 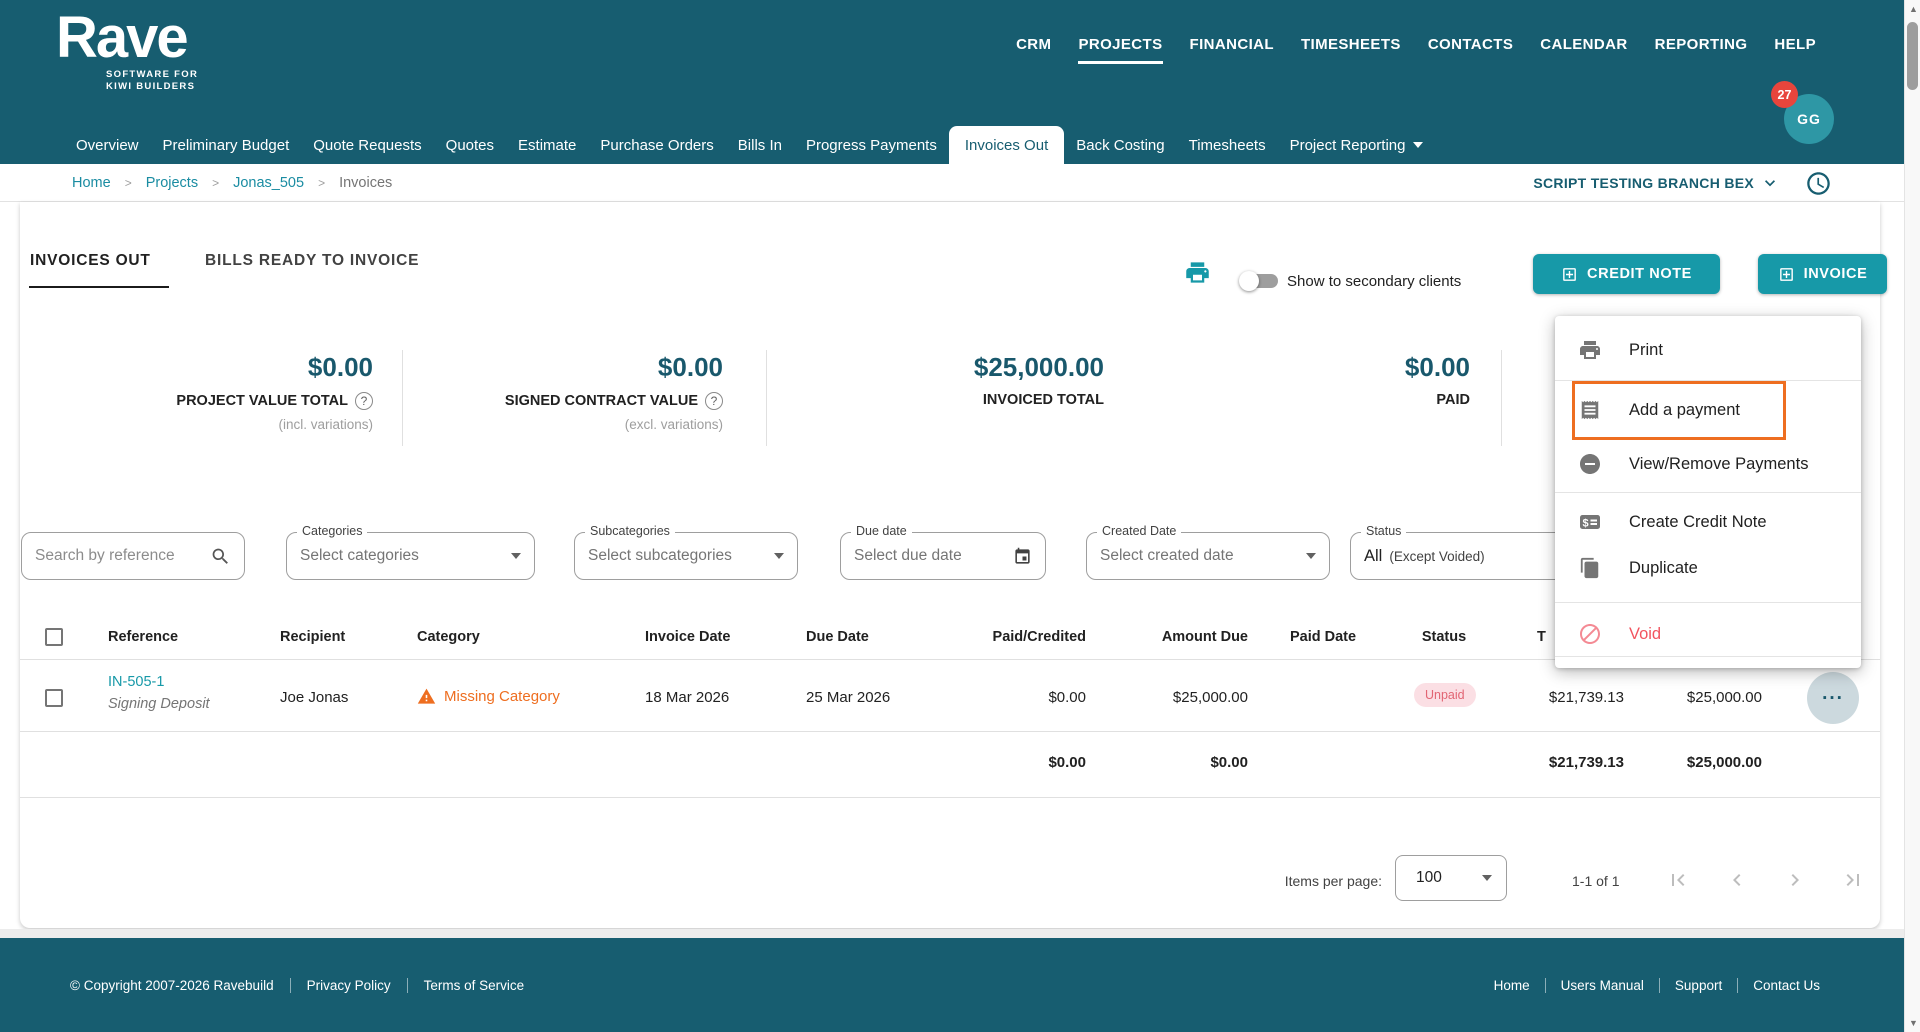 What do you see at coordinates (1541, 637) in the screenshot?
I see `col-total-truncated: T` at bounding box center [1541, 637].